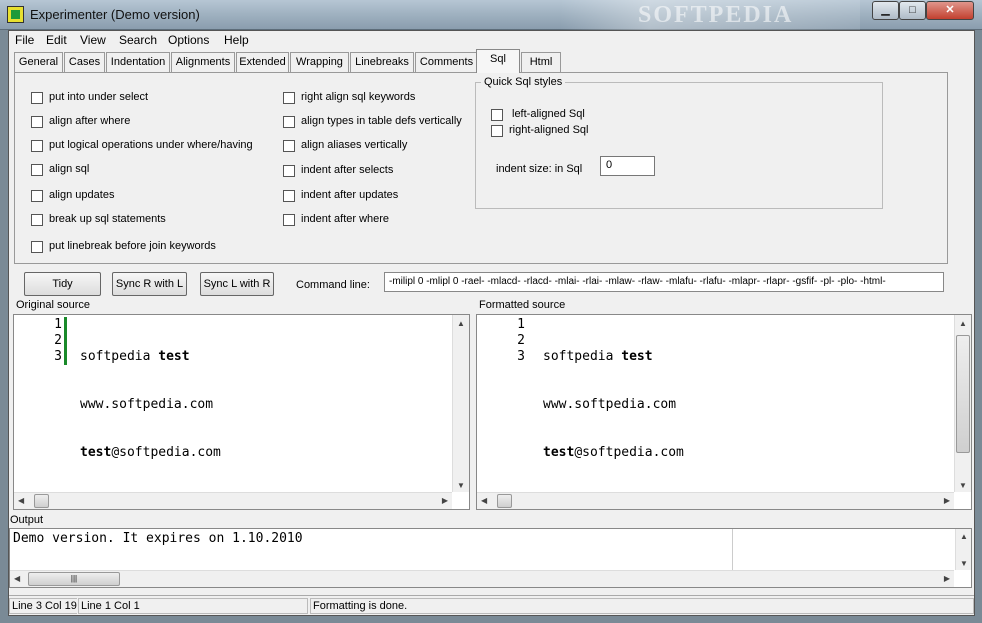  I want to click on menu-view: View, so click(93, 40).